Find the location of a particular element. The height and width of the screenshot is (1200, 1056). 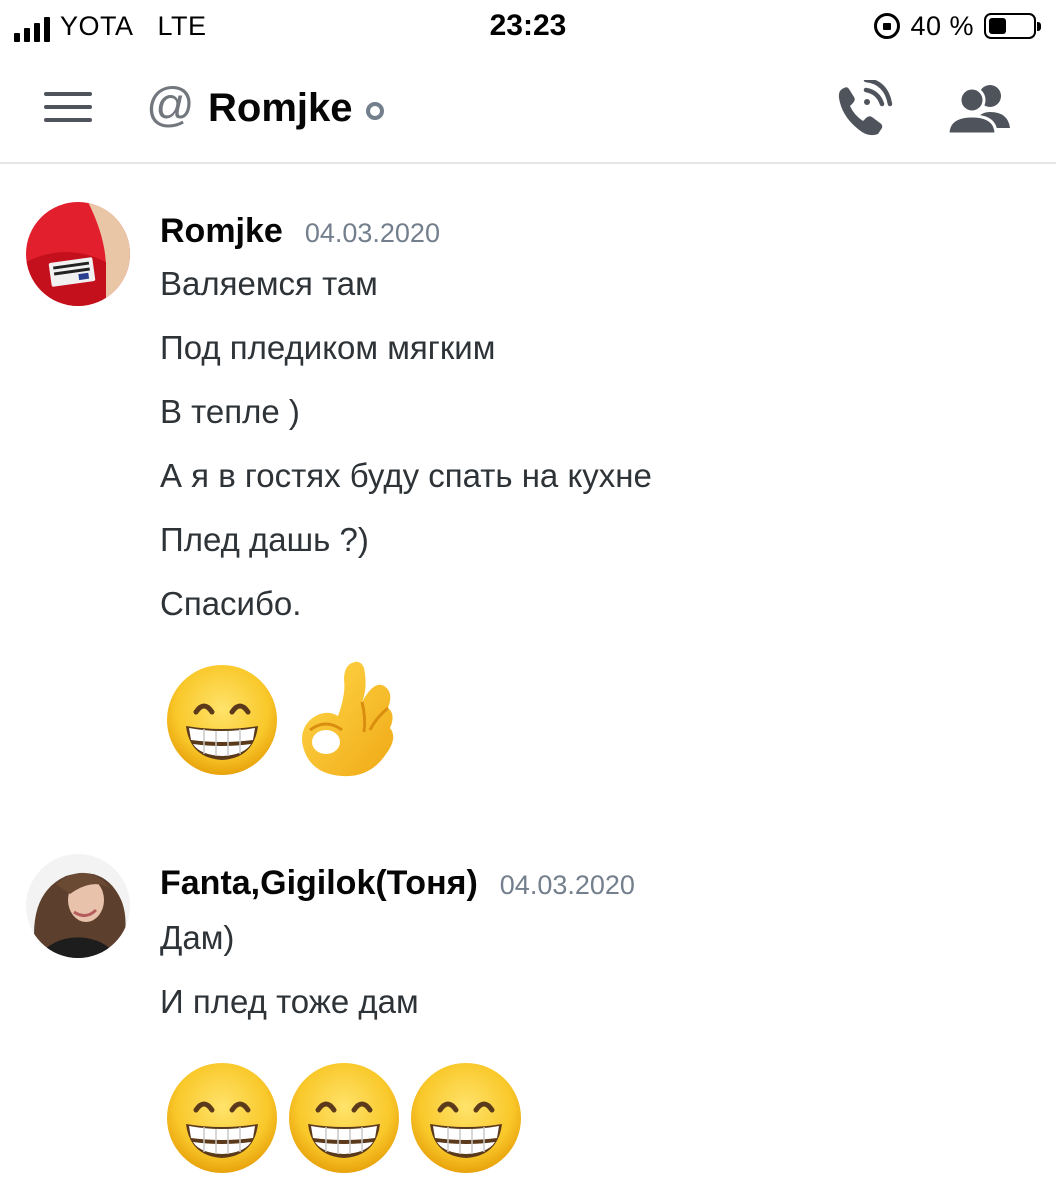

channel-title: Romjke is located at coordinates (280, 108).